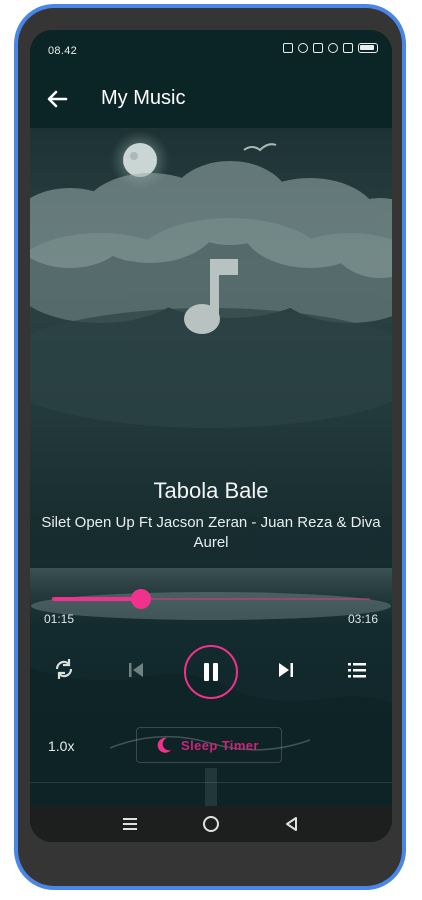 This screenshot has width=422, height=900. What do you see at coordinates (368, 48) in the screenshot?
I see `battery-icon` at bounding box center [368, 48].